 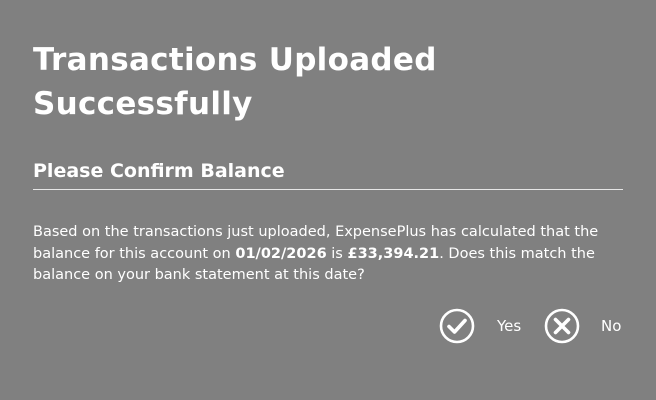 What do you see at coordinates (337, 253) in the screenshot?
I see `message-text-2: is` at bounding box center [337, 253].